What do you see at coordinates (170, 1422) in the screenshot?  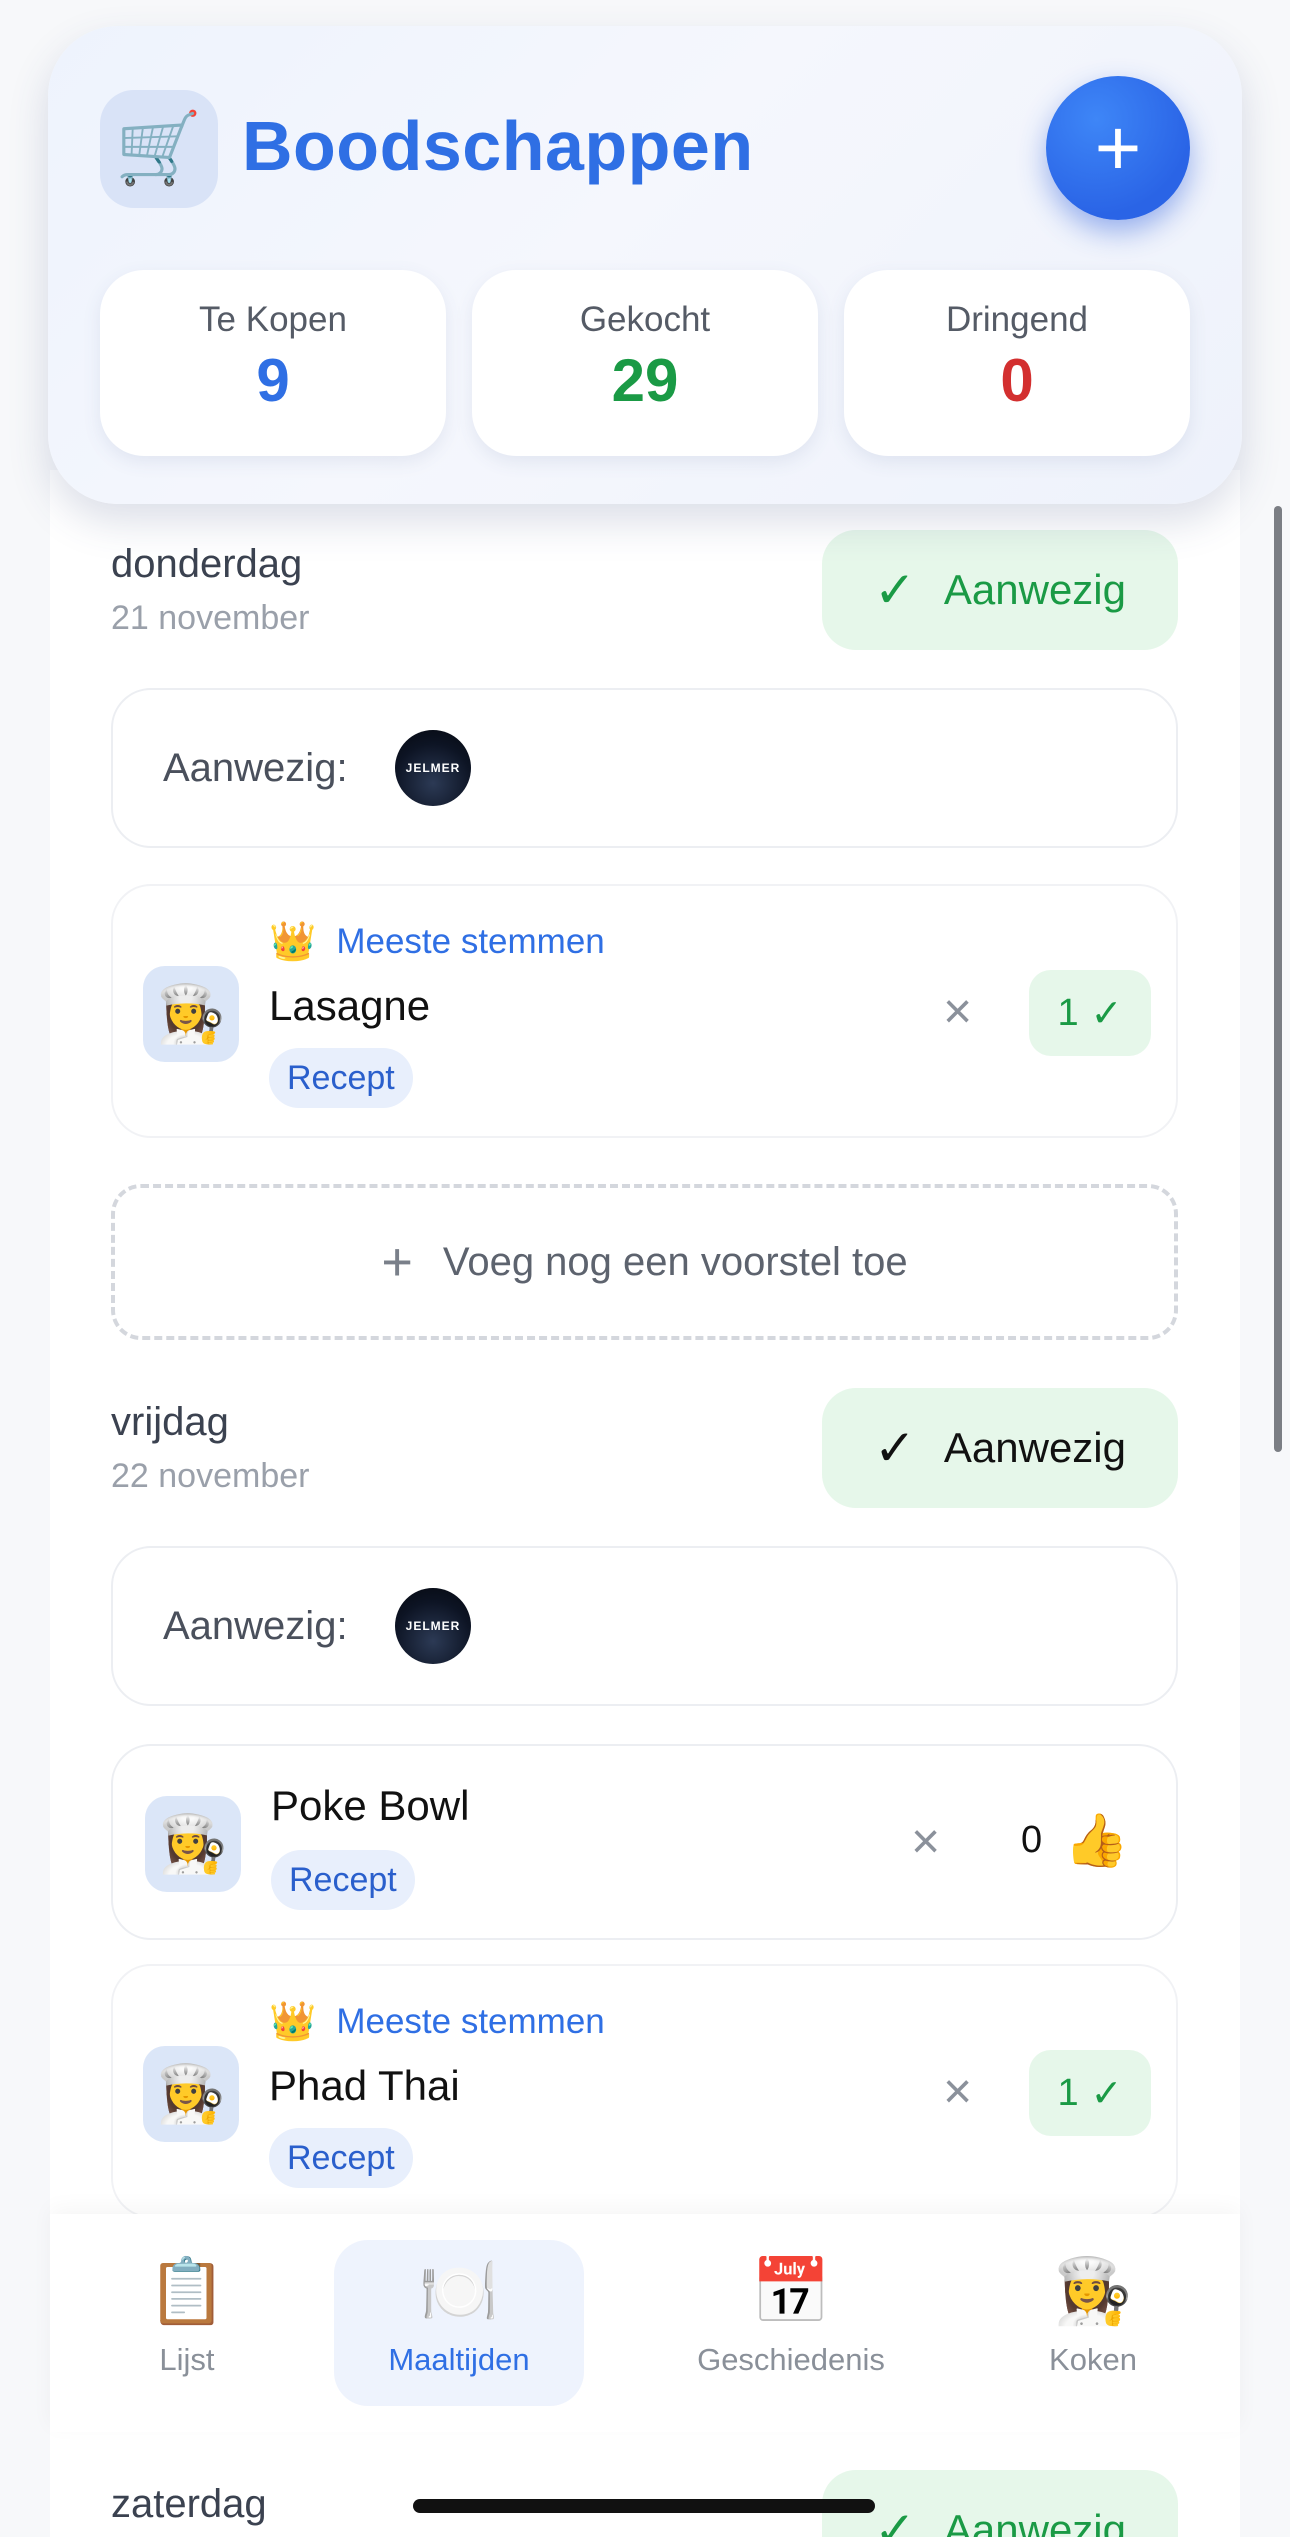 I see `day-name: vrijdag` at bounding box center [170, 1422].